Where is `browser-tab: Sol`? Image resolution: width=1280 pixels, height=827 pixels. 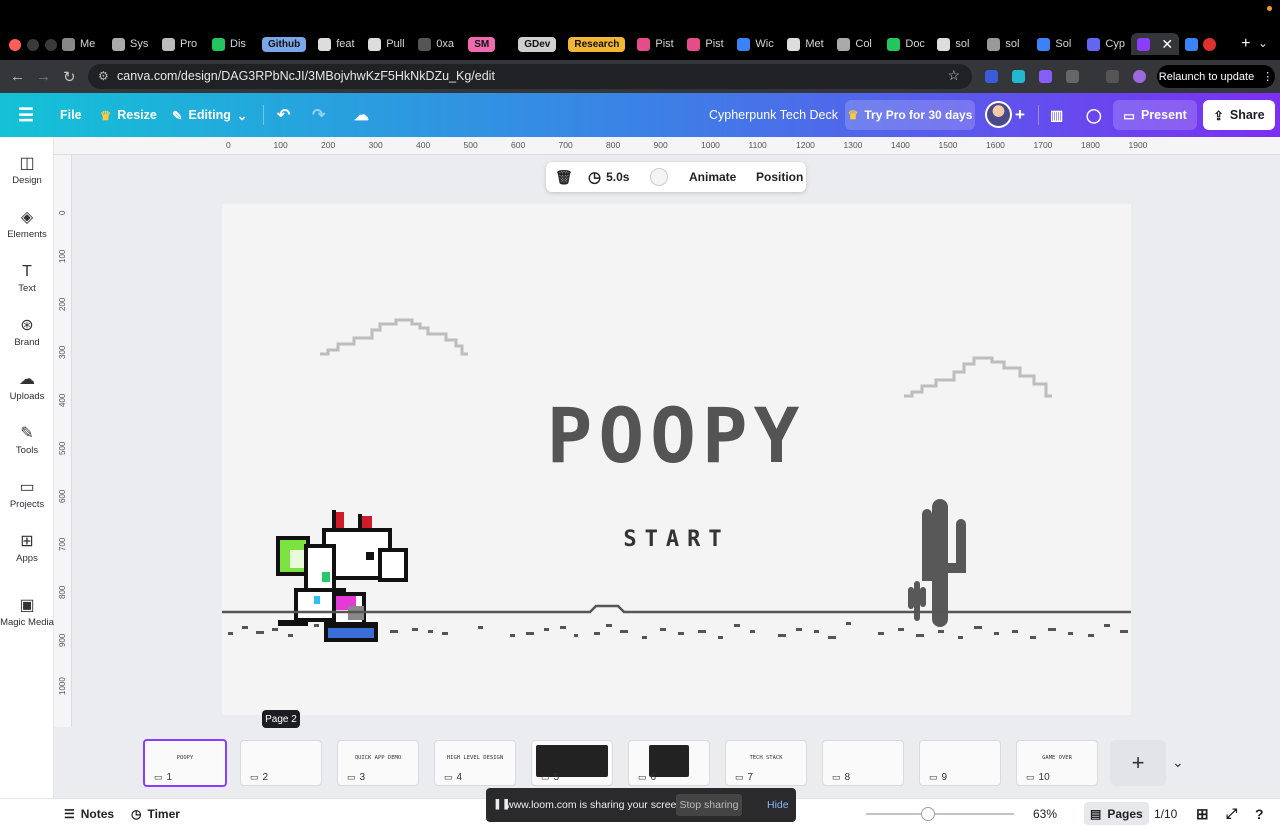
browser-tab: Sol is located at coordinates (1056, 44).